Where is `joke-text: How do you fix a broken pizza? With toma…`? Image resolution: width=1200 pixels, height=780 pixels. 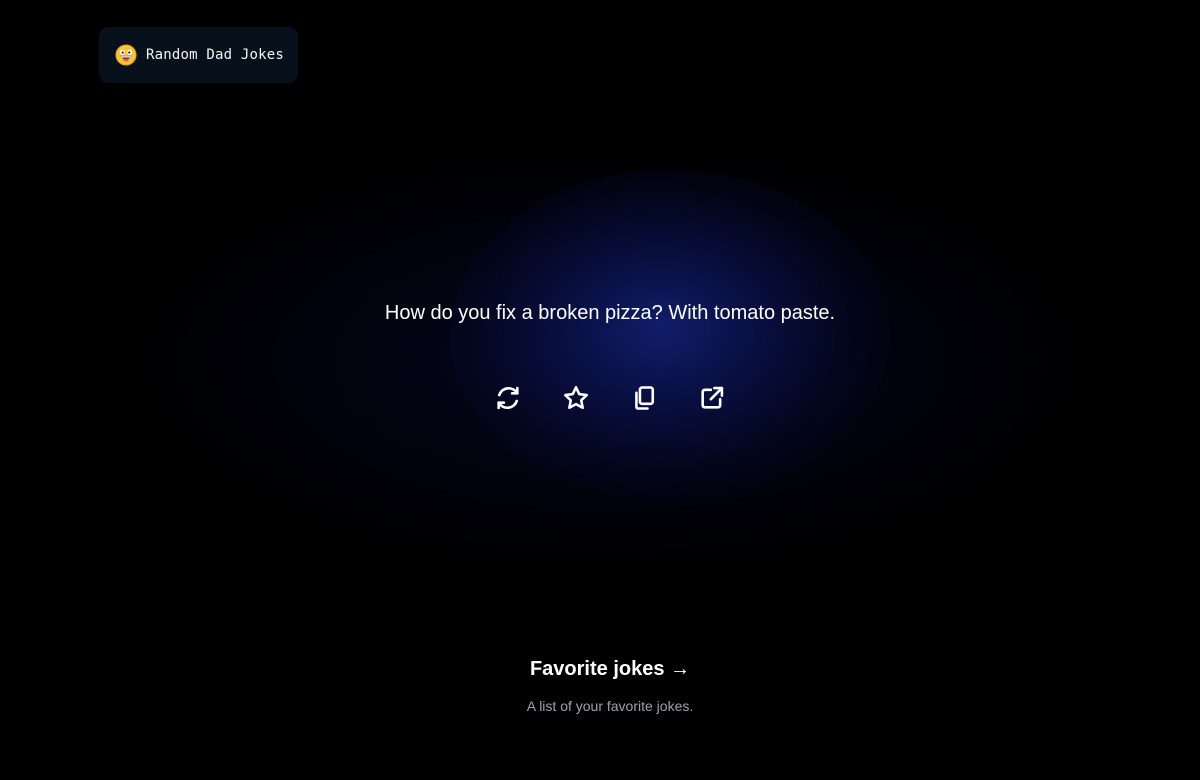 joke-text: How do you fix a broken pizza? With toma… is located at coordinates (610, 313).